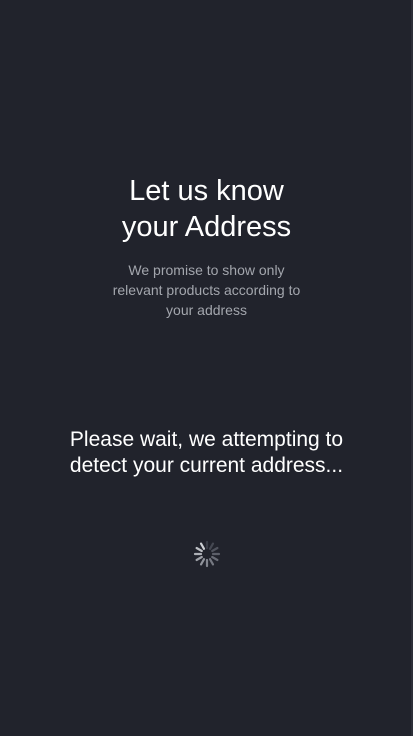  What do you see at coordinates (206, 209) in the screenshot?
I see `page-title: Let us know your Address` at bounding box center [206, 209].